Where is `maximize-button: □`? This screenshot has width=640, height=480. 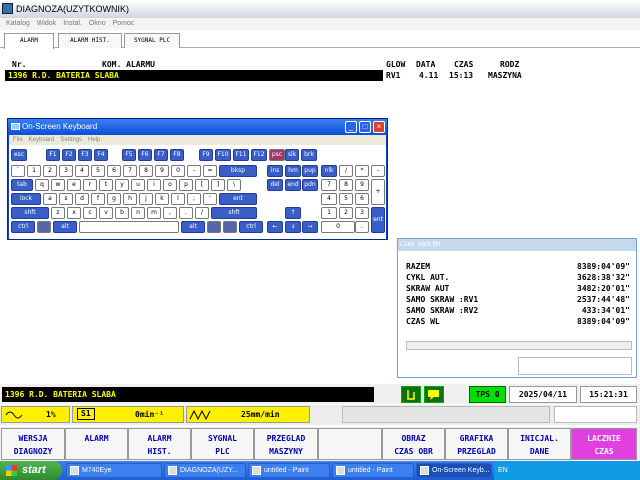 maximize-button: □ is located at coordinates (365, 127).